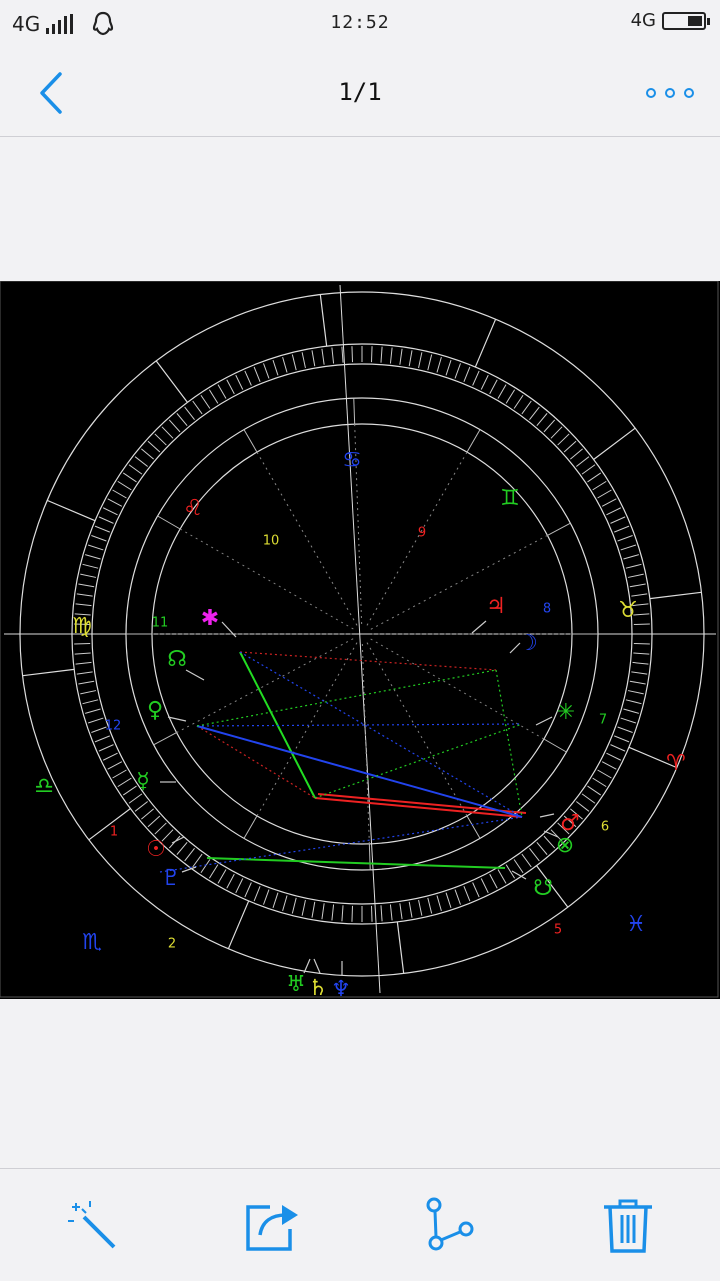  What do you see at coordinates (676, 763) in the screenshot?
I see `zodiac-aries-icon: ♈` at bounding box center [676, 763].